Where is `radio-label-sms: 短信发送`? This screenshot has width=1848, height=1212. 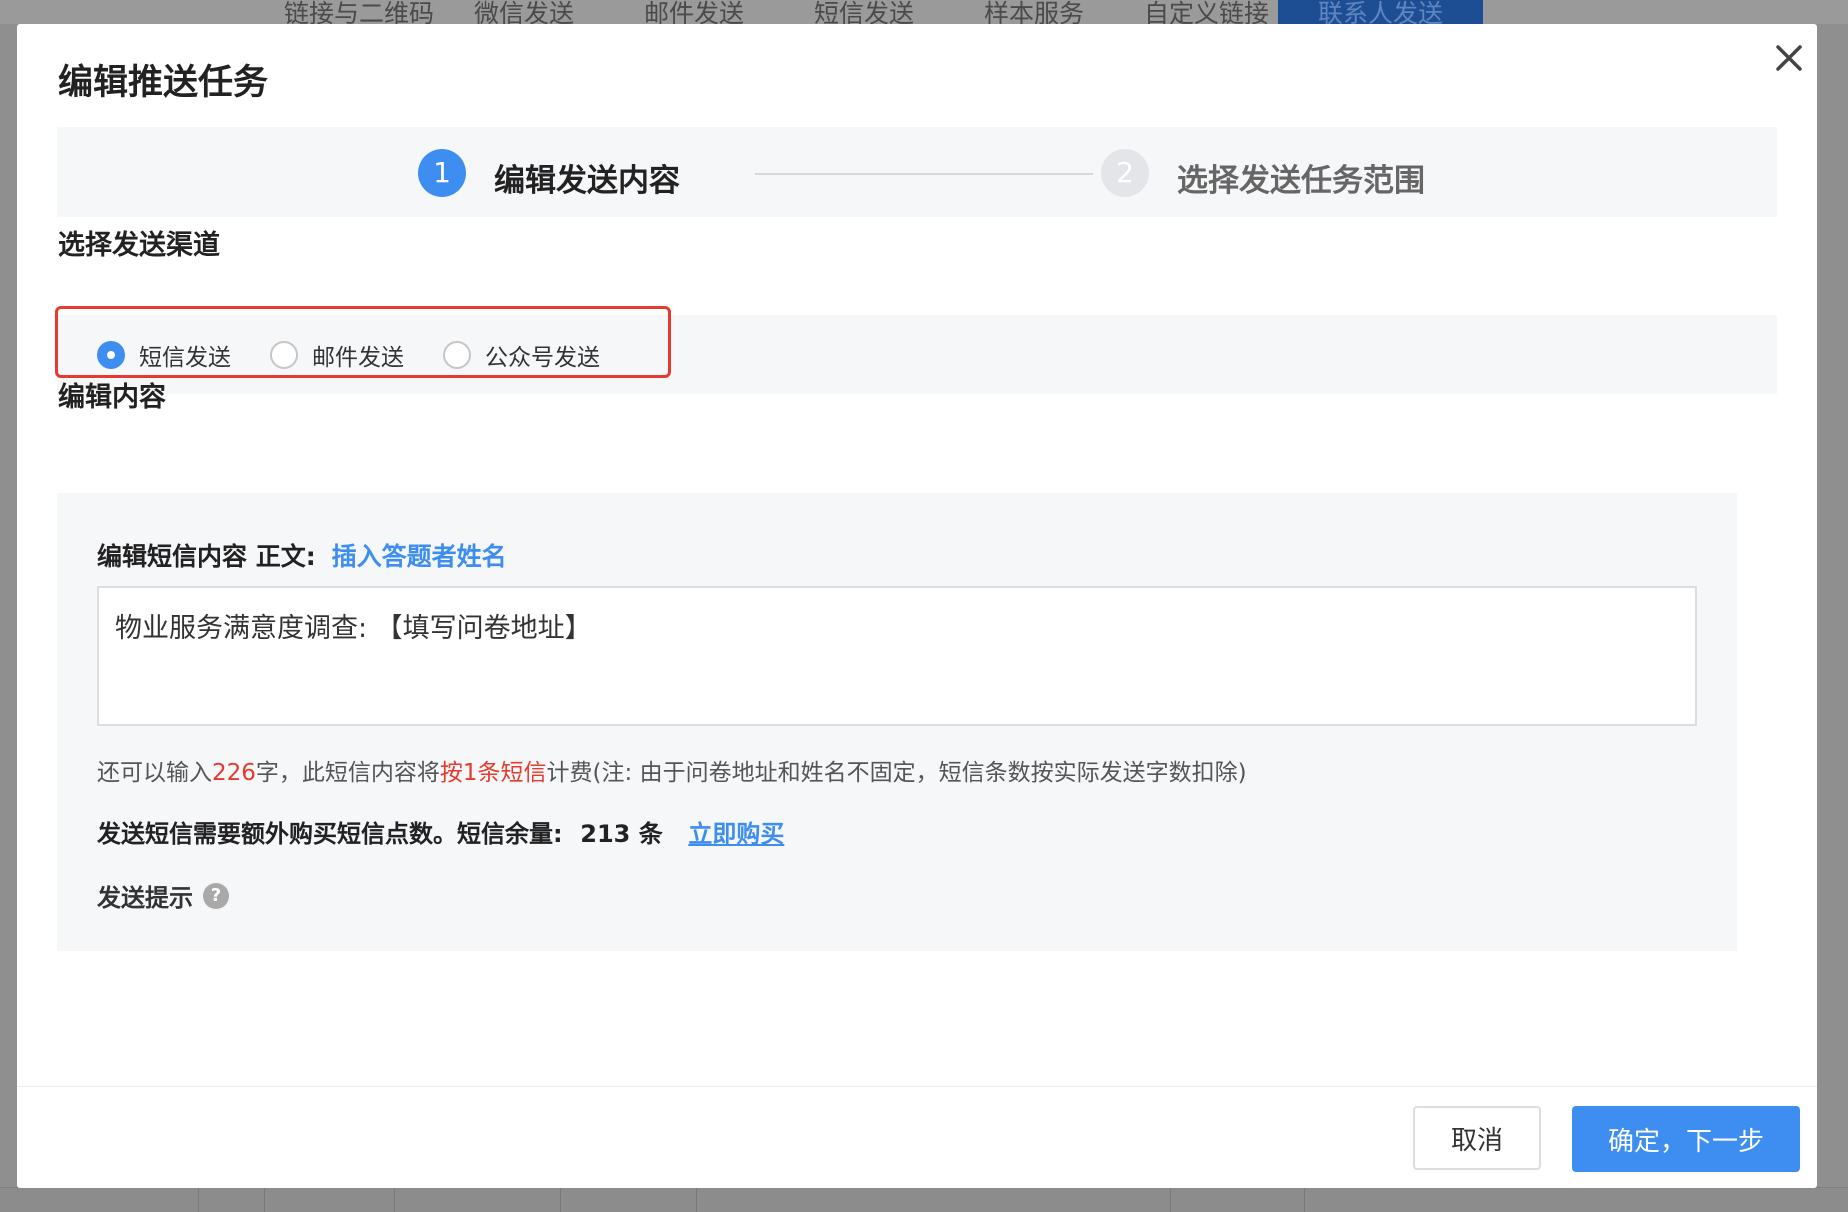
radio-label-sms: 短信发送 is located at coordinates (185, 358).